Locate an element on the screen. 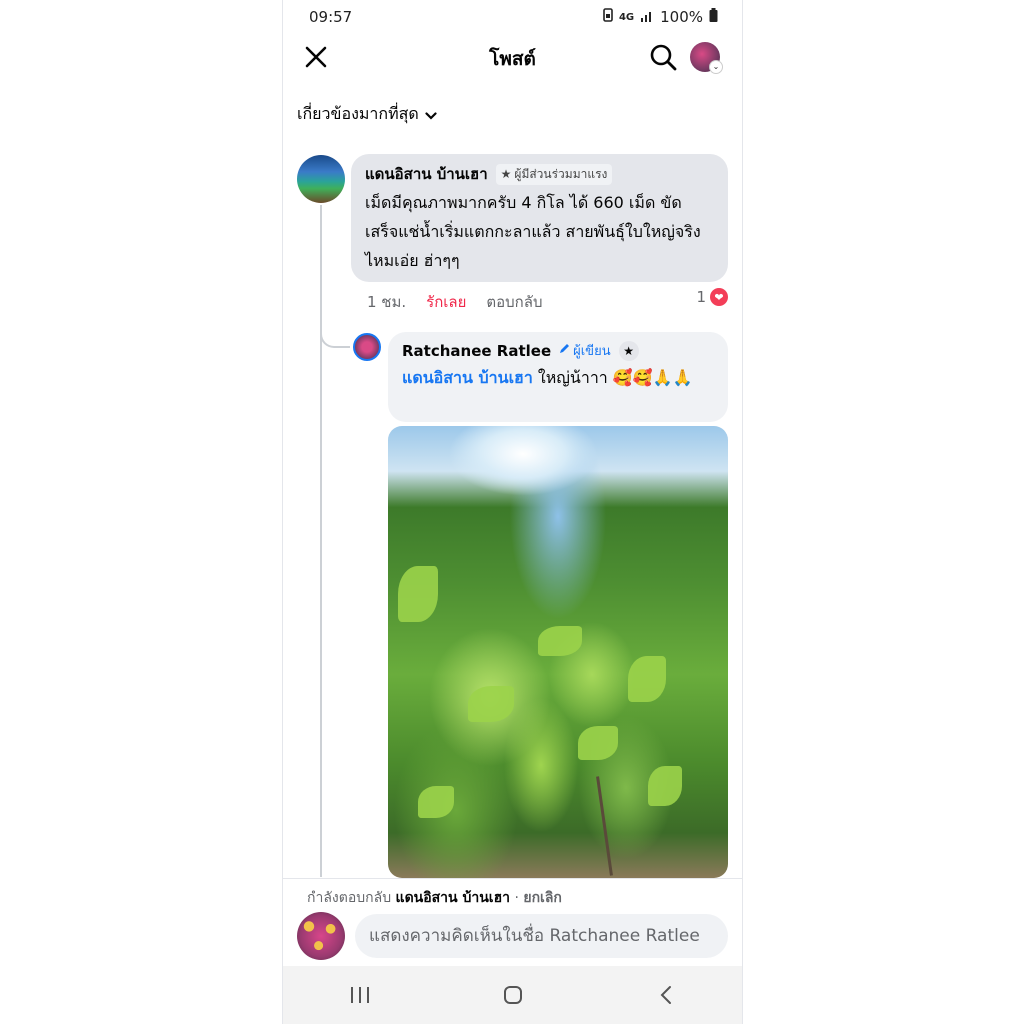 Image resolution: width=1024 pixels, height=1024 pixels. status-badge: ★ ผู้มีส่วนร่วมมาแรง is located at coordinates (554, 174).